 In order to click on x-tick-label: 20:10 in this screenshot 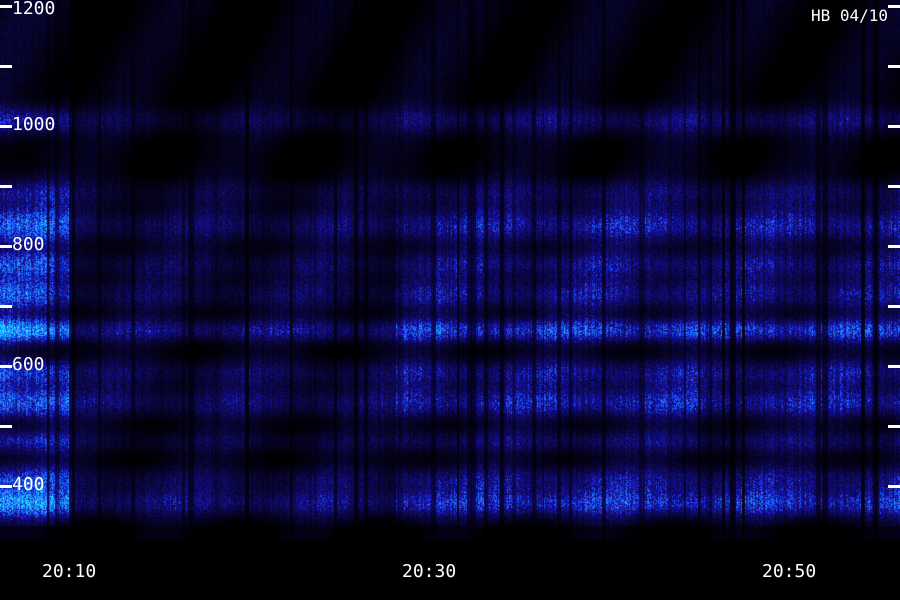, I will do `click(69, 571)`.